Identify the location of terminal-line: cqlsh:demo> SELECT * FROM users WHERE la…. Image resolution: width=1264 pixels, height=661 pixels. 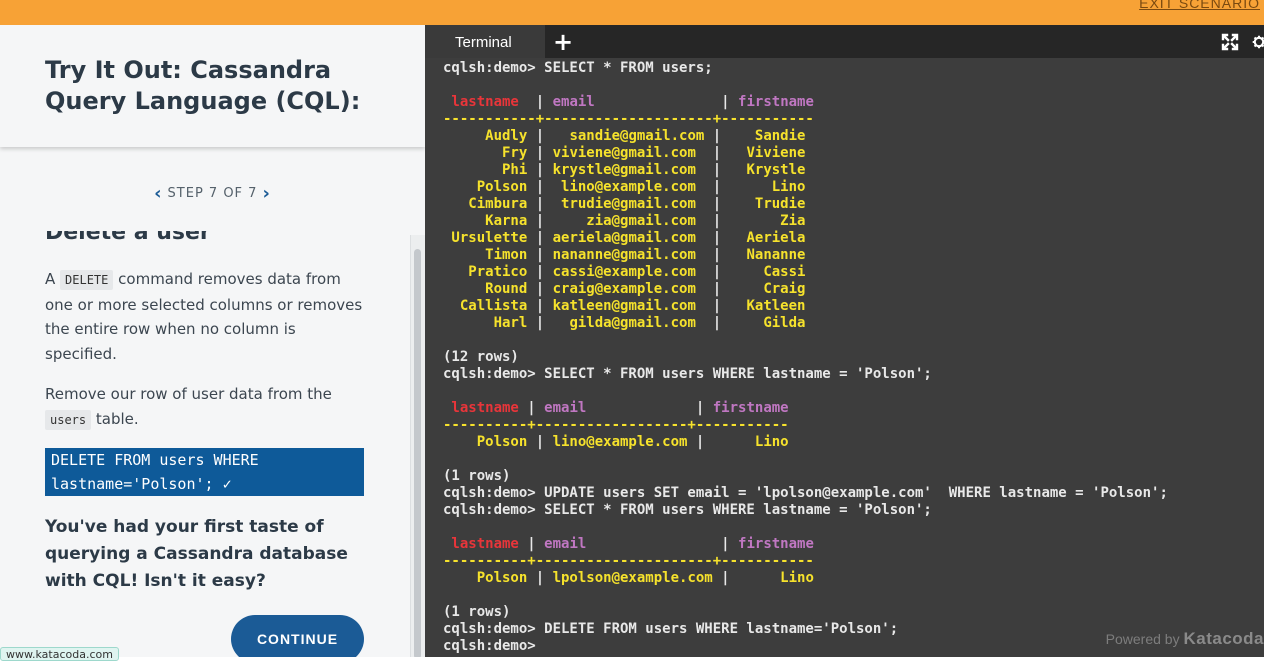
(805, 374).